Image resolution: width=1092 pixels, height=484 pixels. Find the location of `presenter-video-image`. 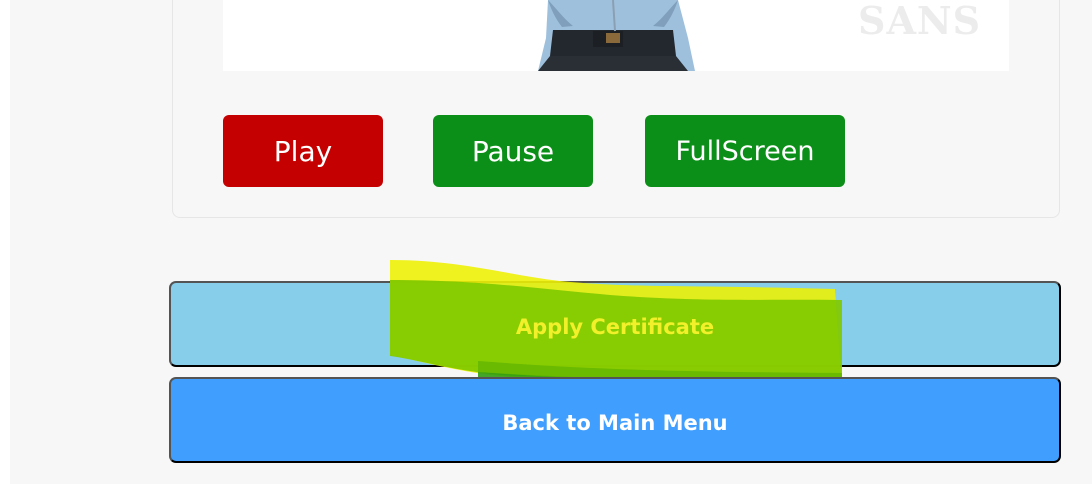

presenter-video-image is located at coordinates (613, 35).